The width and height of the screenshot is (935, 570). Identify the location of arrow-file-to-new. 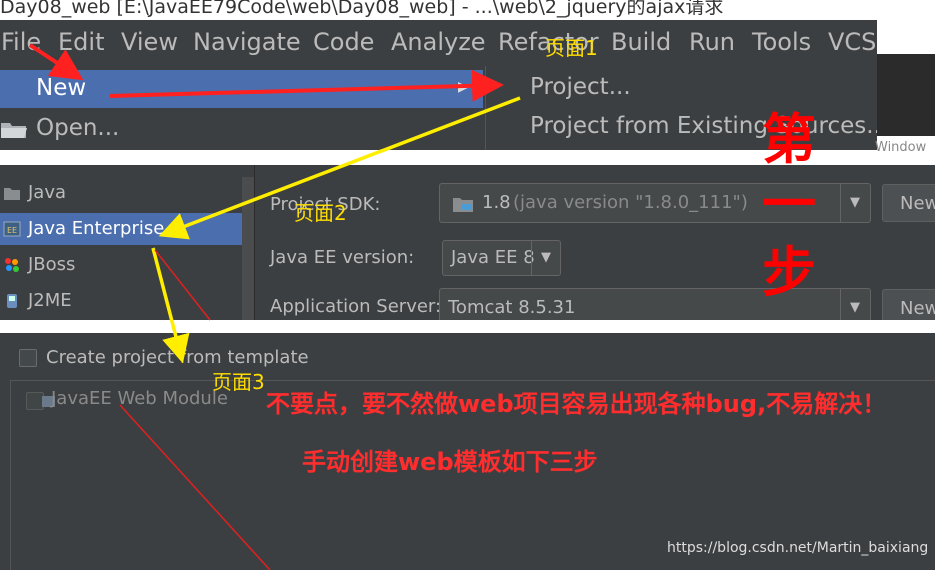
(56, 62).